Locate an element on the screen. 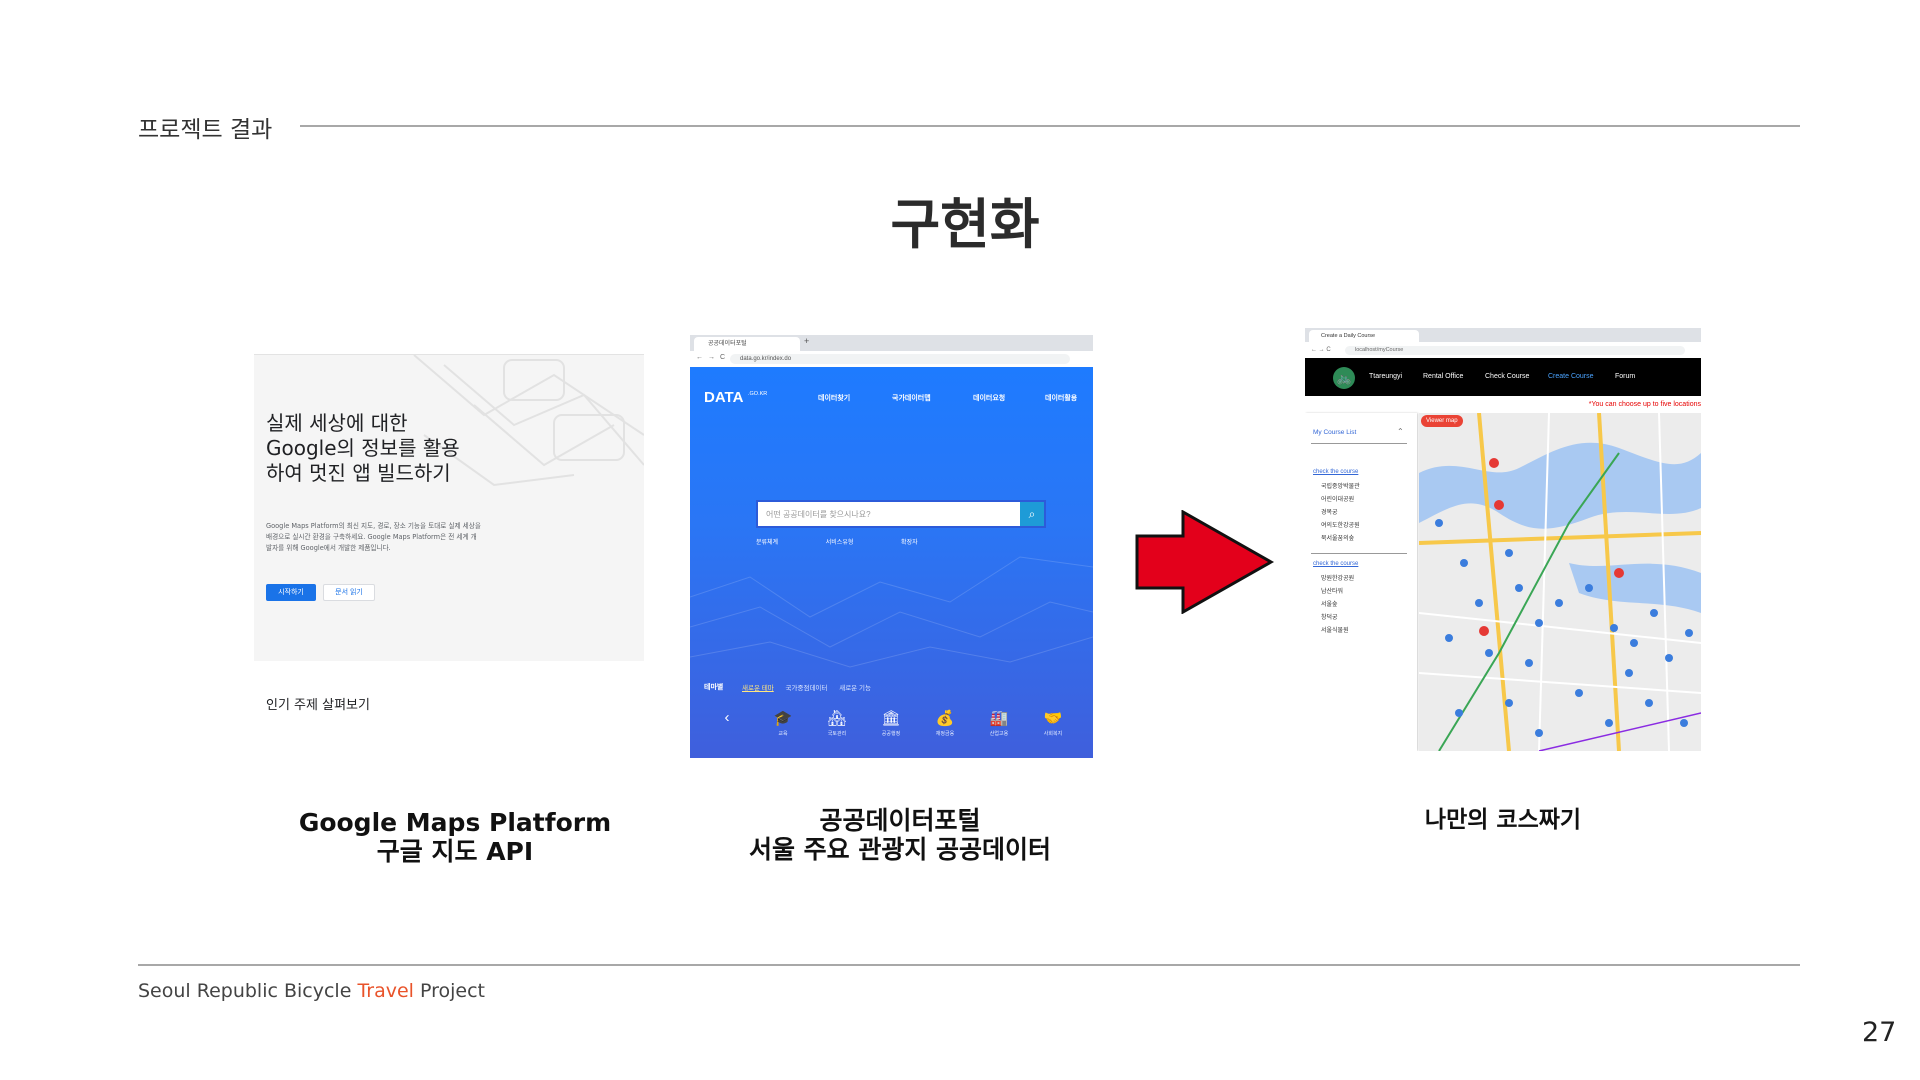 The width and height of the screenshot is (1920, 1080). caption-line: 공공데이터포털 is located at coordinates (900, 820).